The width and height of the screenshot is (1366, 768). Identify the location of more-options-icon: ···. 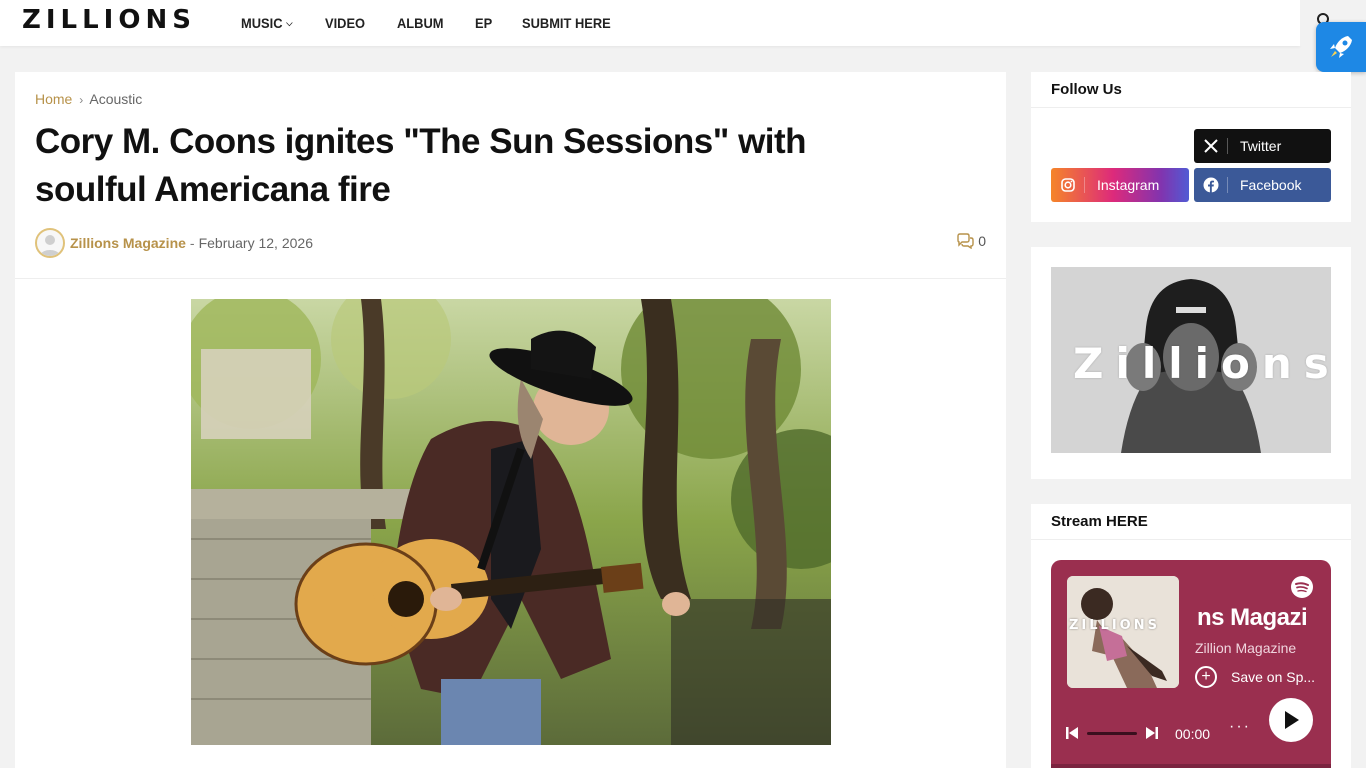
(1240, 727).